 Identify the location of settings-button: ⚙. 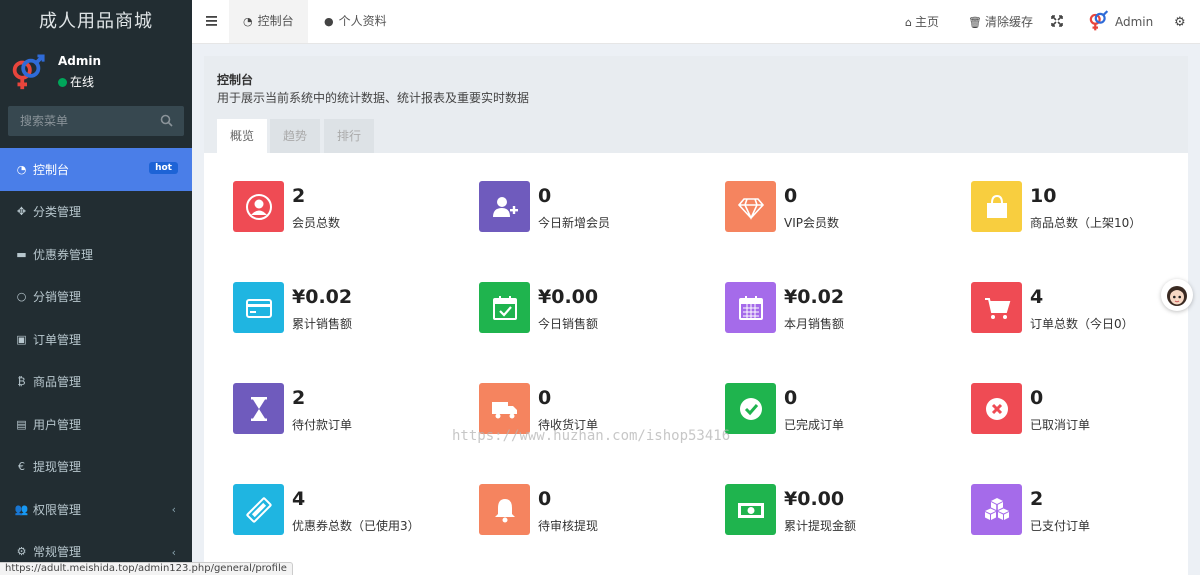
(1180, 22).